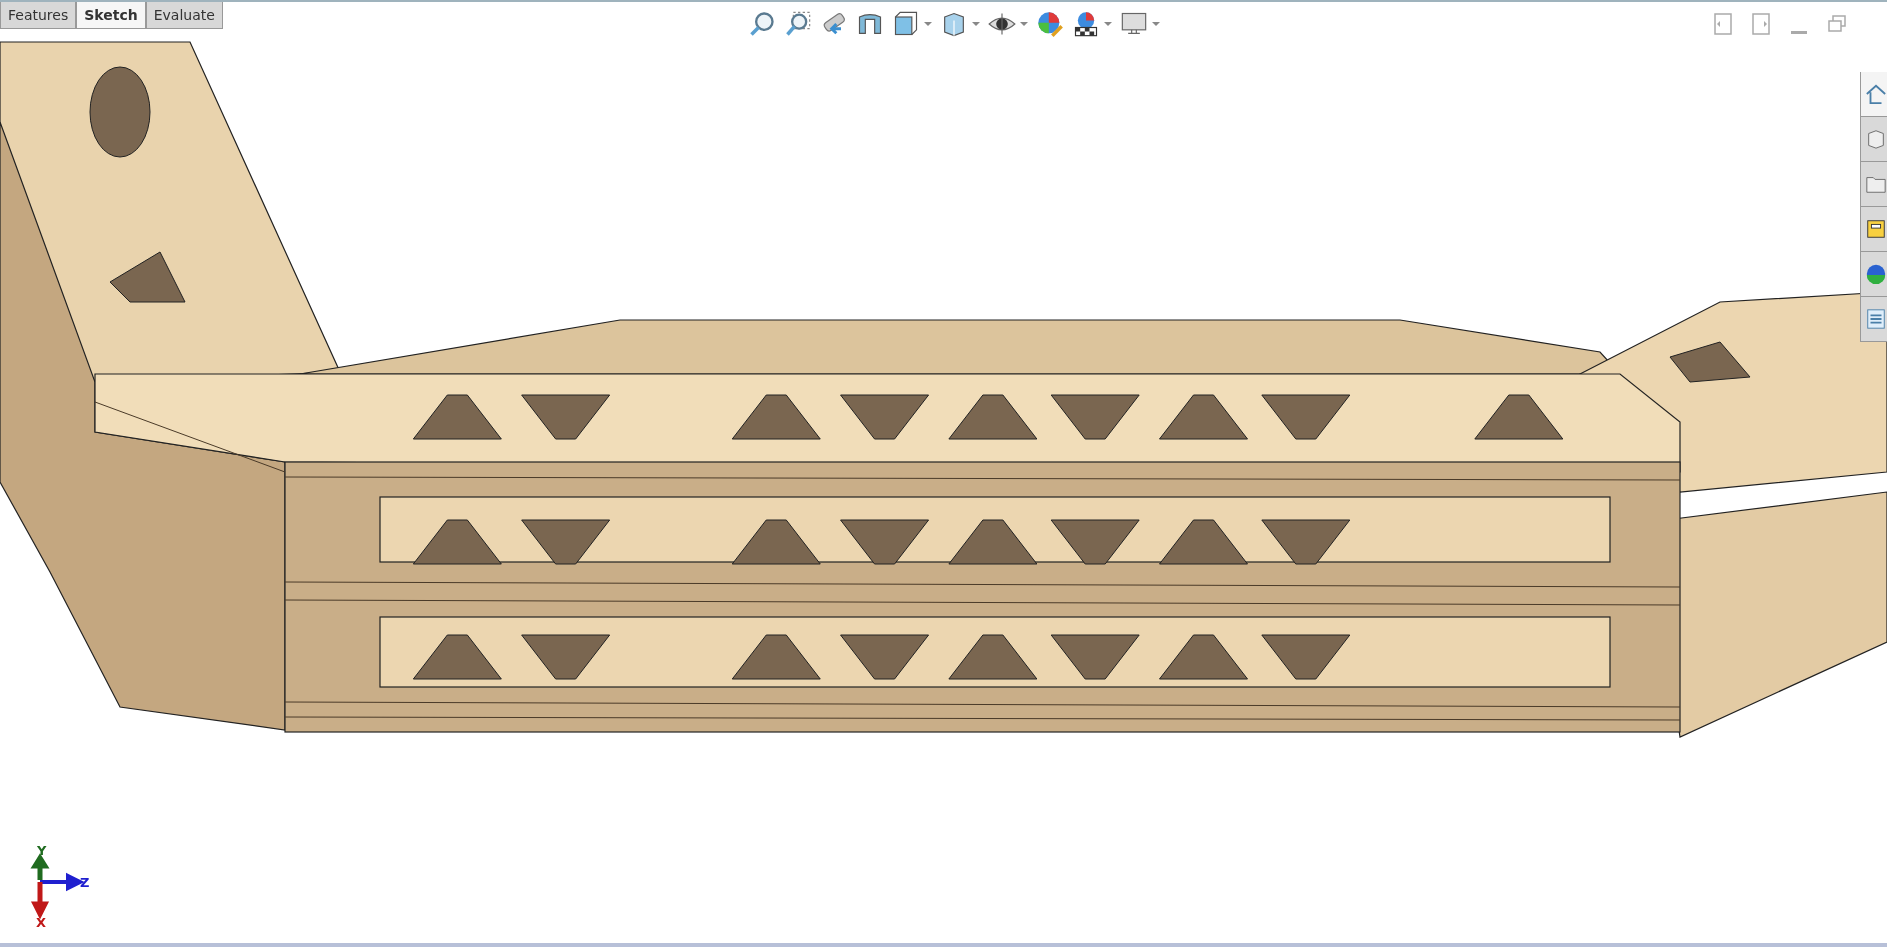 The image size is (1887, 947). Describe the element at coordinates (797, 24) in the screenshot. I see `zoom-area-icon` at that location.